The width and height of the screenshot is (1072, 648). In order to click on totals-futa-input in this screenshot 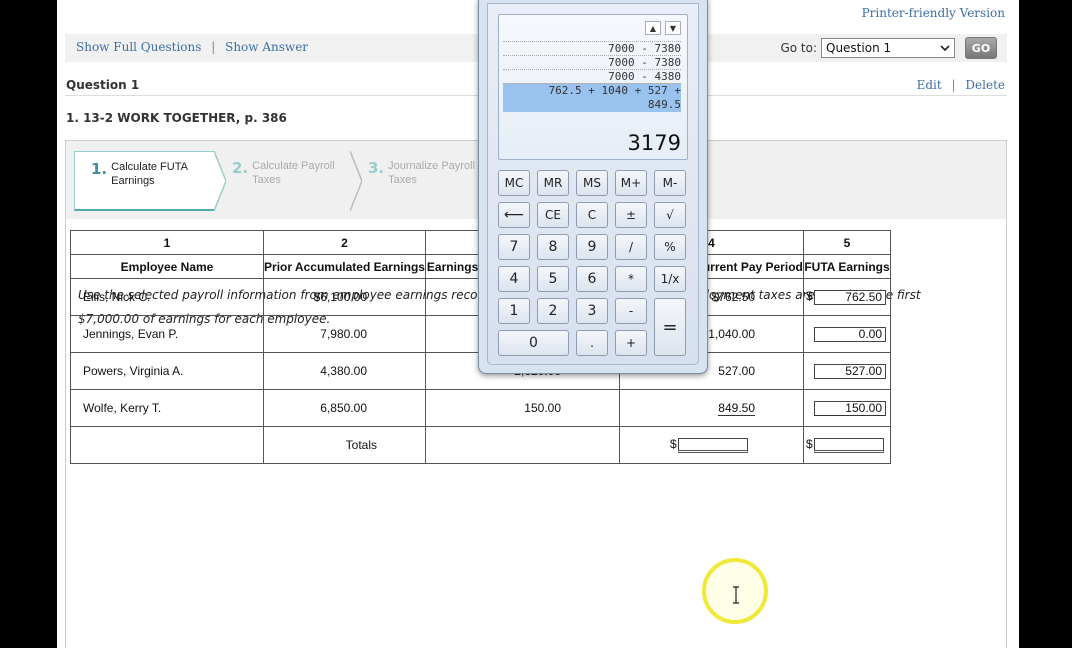, I will do `click(849, 445)`.